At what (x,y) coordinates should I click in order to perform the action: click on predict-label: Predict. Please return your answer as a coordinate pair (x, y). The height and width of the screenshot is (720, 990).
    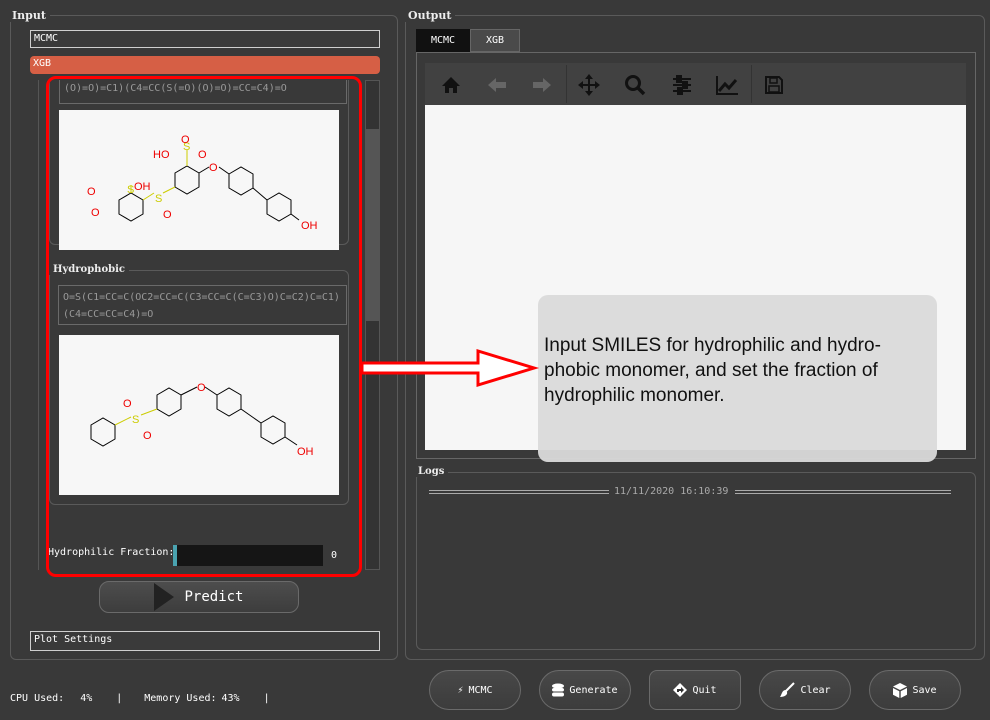
    Looking at the image, I should click on (214, 597).